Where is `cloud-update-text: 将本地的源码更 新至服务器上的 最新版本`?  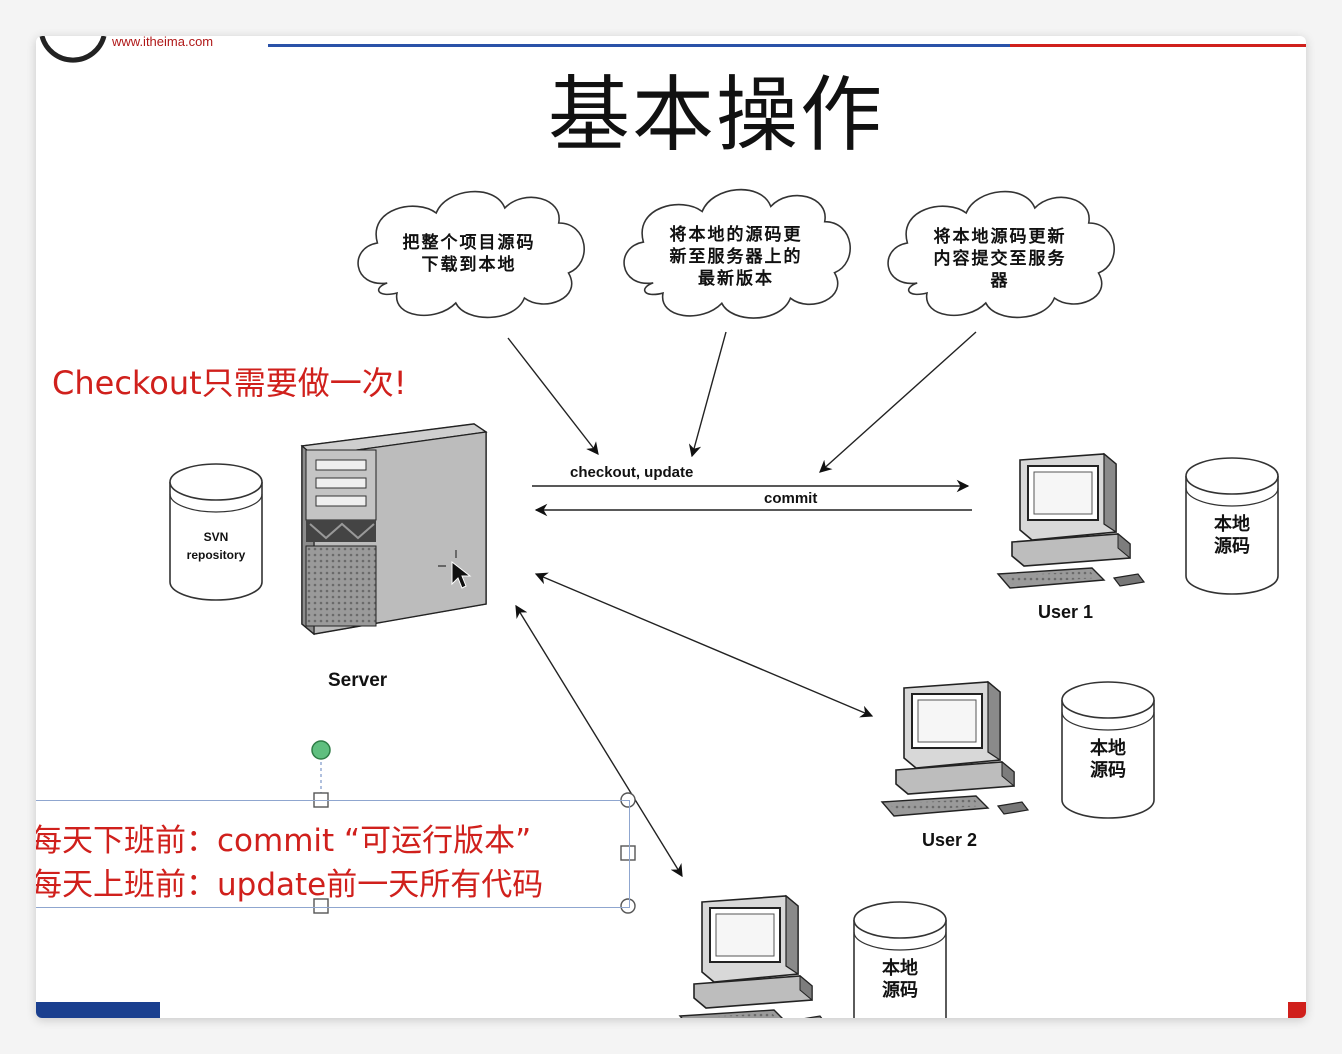
cloud-update-text: 将本地的源码更 新至服务器上的 最新版本 is located at coordinates (736, 257).